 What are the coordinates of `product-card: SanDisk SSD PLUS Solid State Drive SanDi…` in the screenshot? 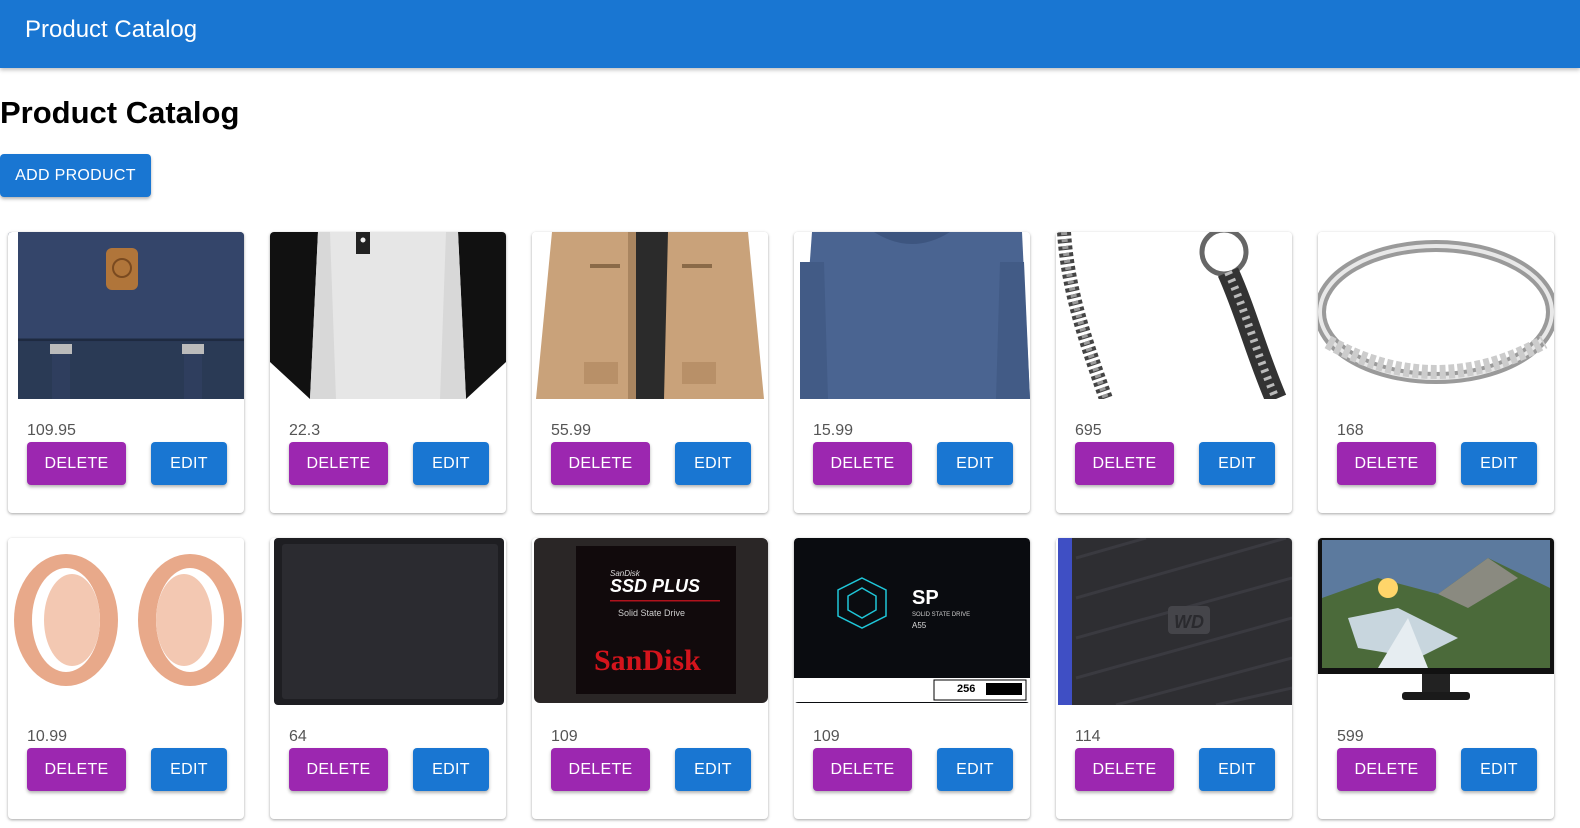 It's located at (650, 678).